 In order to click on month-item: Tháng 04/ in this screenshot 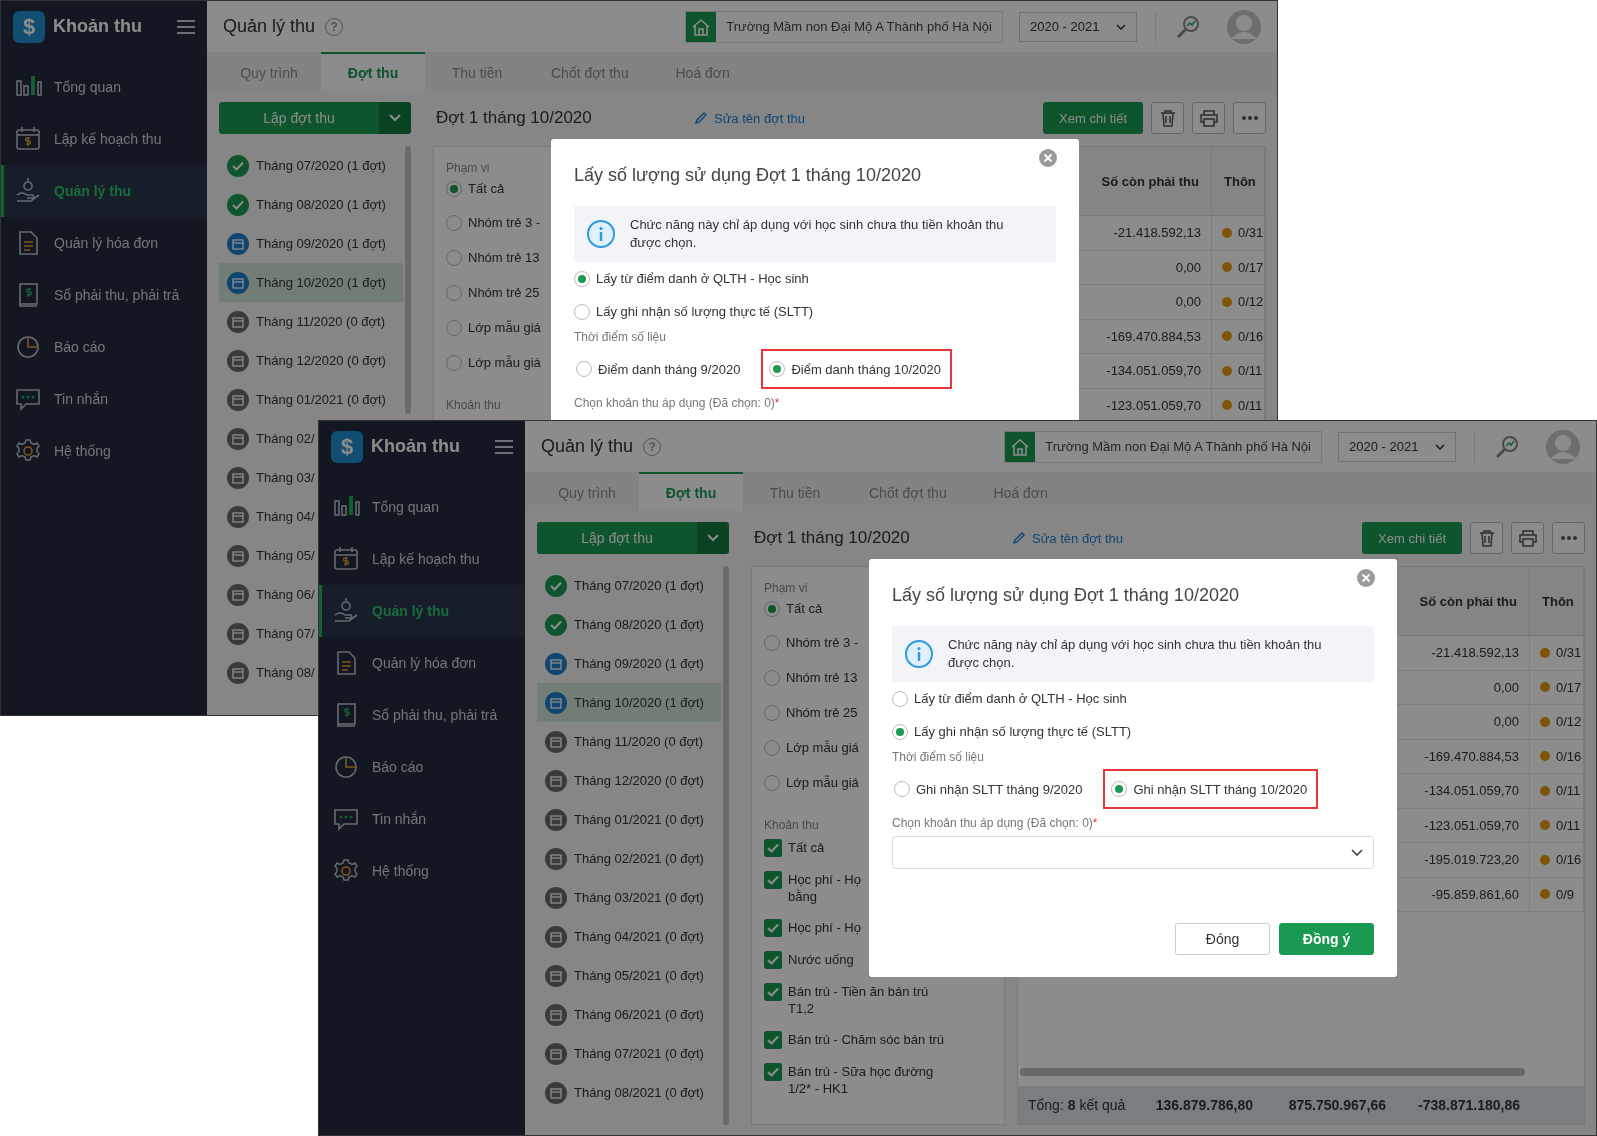, I will do `click(269, 516)`.